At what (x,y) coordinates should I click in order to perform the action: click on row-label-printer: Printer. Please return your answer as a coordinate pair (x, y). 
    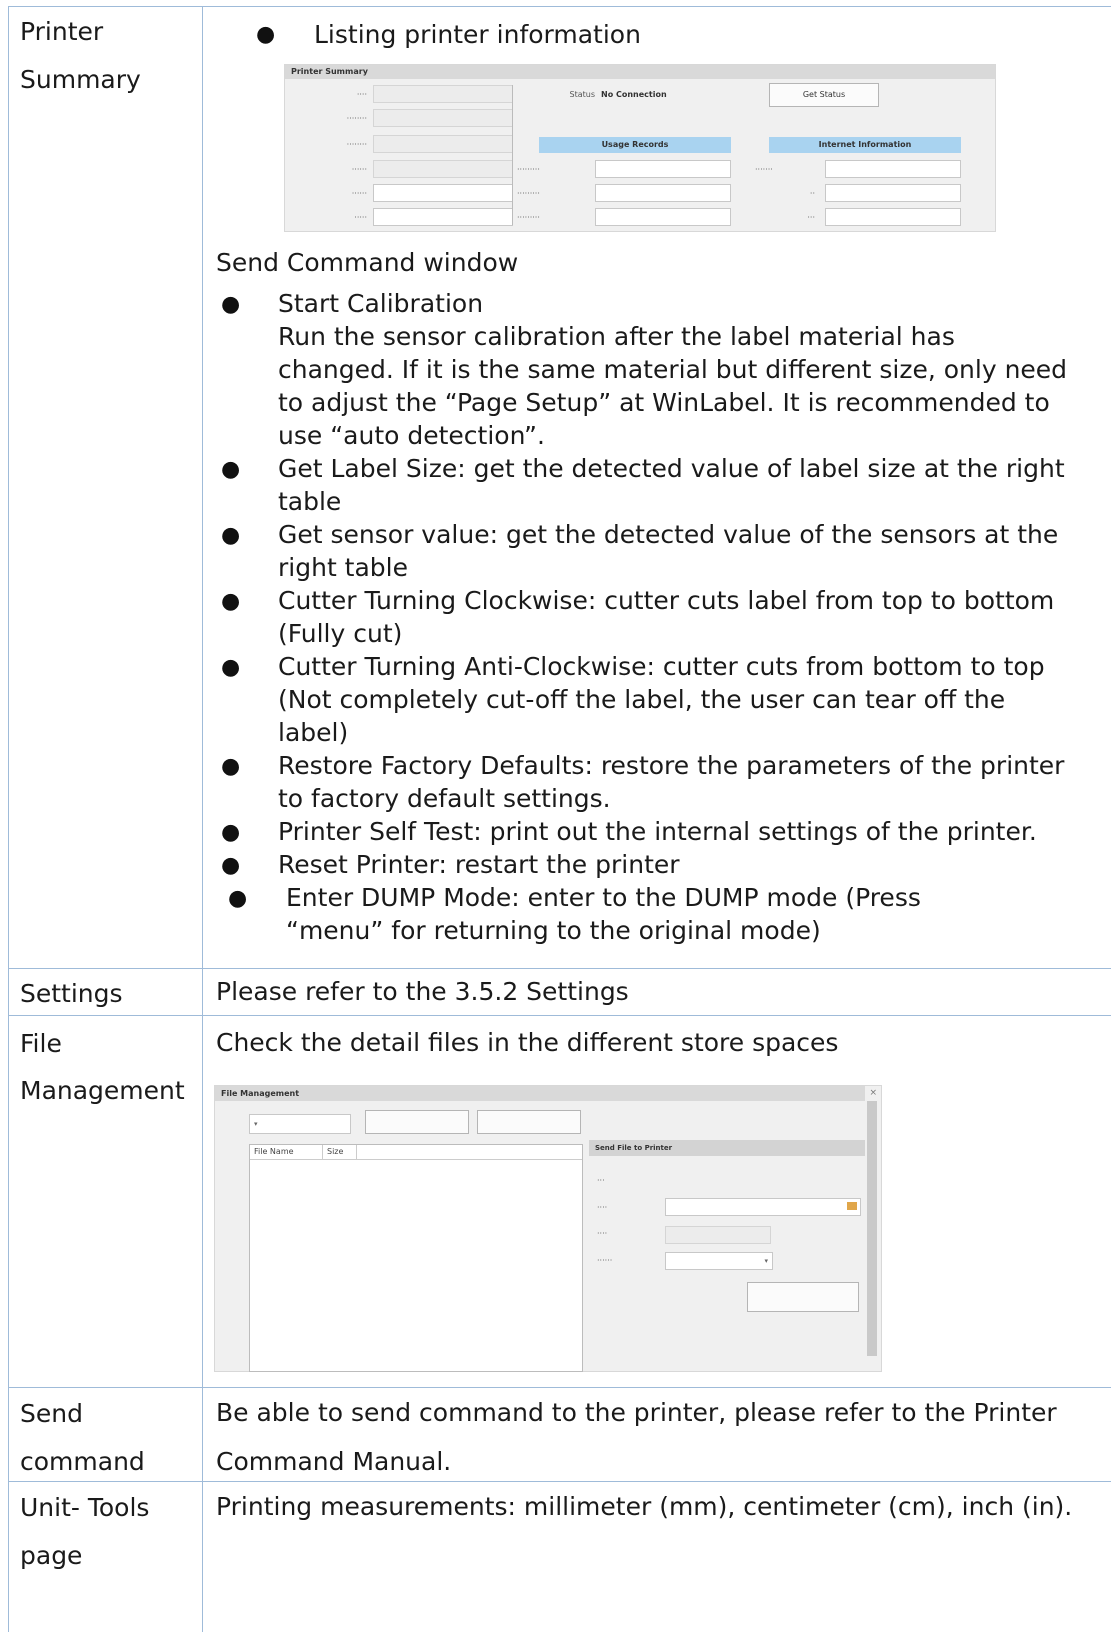
    Looking at the image, I should click on (62, 31).